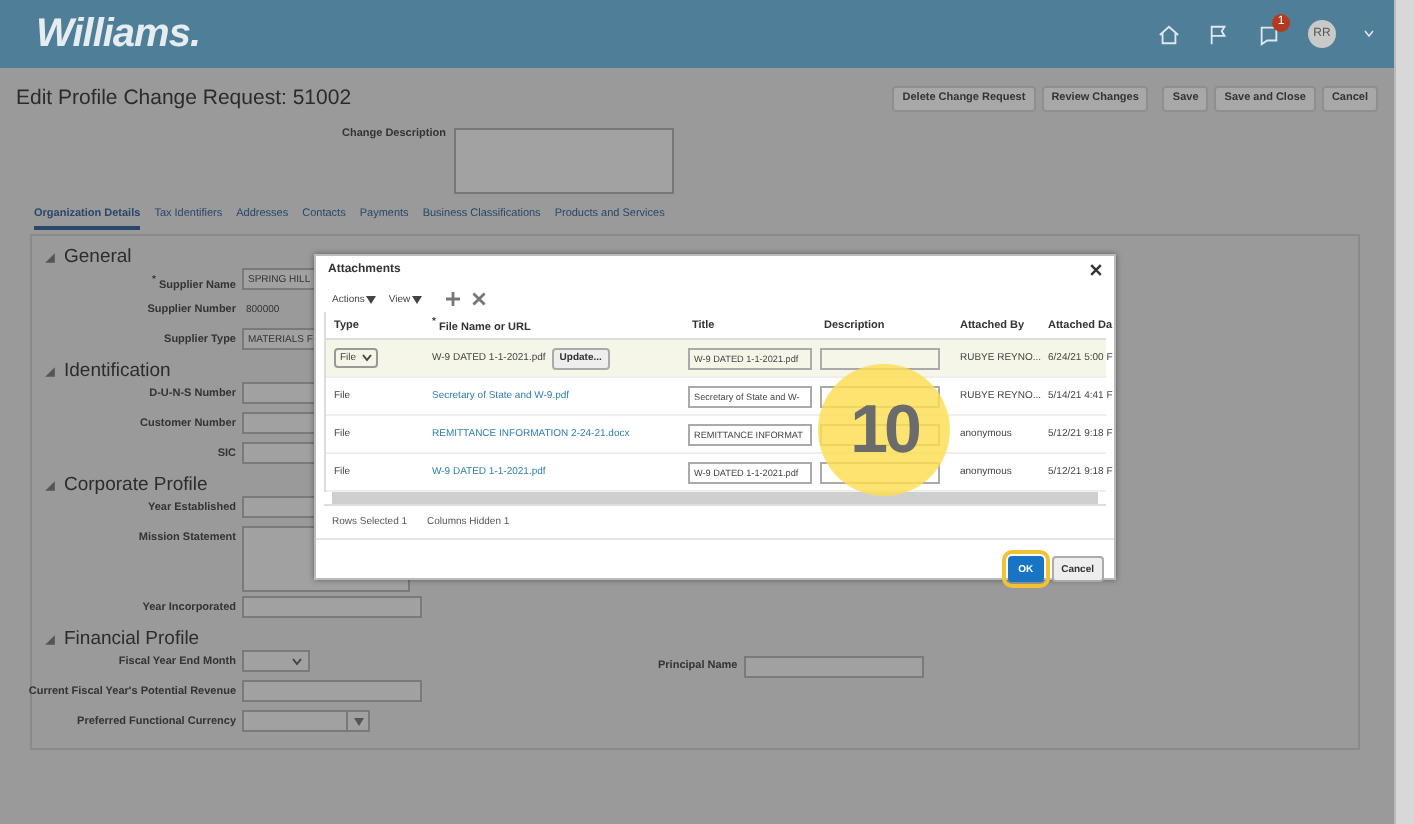 The width and height of the screenshot is (1414, 824). What do you see at coordinates (1269, 34) in the screenshot?
I see `notification-icon` at bounding box center [1269, 34].